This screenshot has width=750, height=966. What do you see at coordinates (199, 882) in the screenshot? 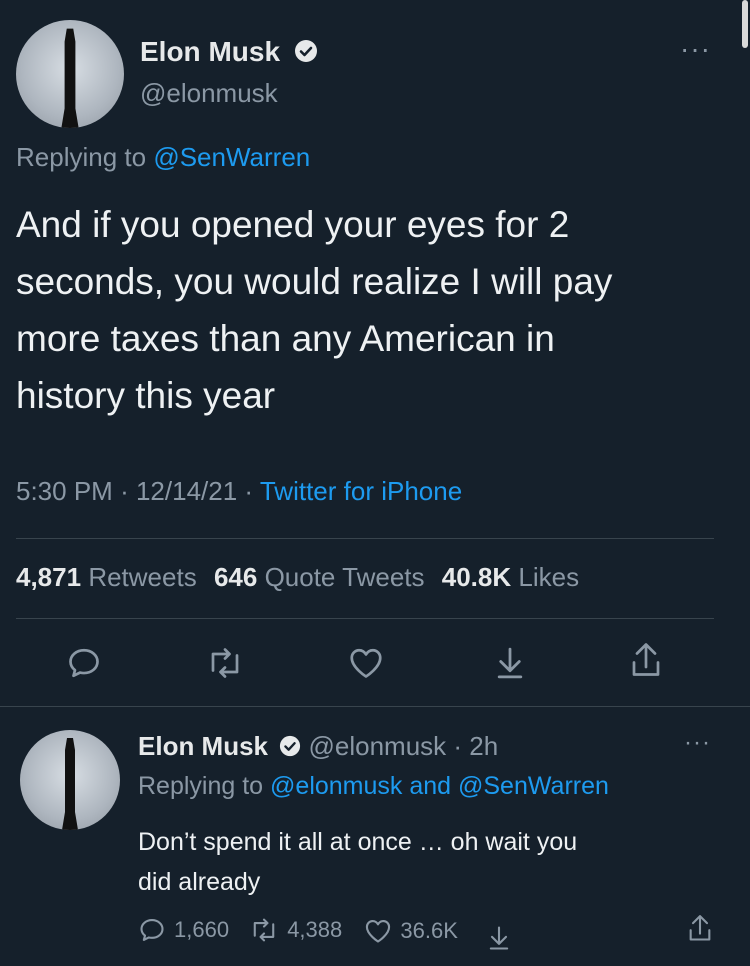
I see `tweet-text-line: did already` at bounding box center [199, 882].